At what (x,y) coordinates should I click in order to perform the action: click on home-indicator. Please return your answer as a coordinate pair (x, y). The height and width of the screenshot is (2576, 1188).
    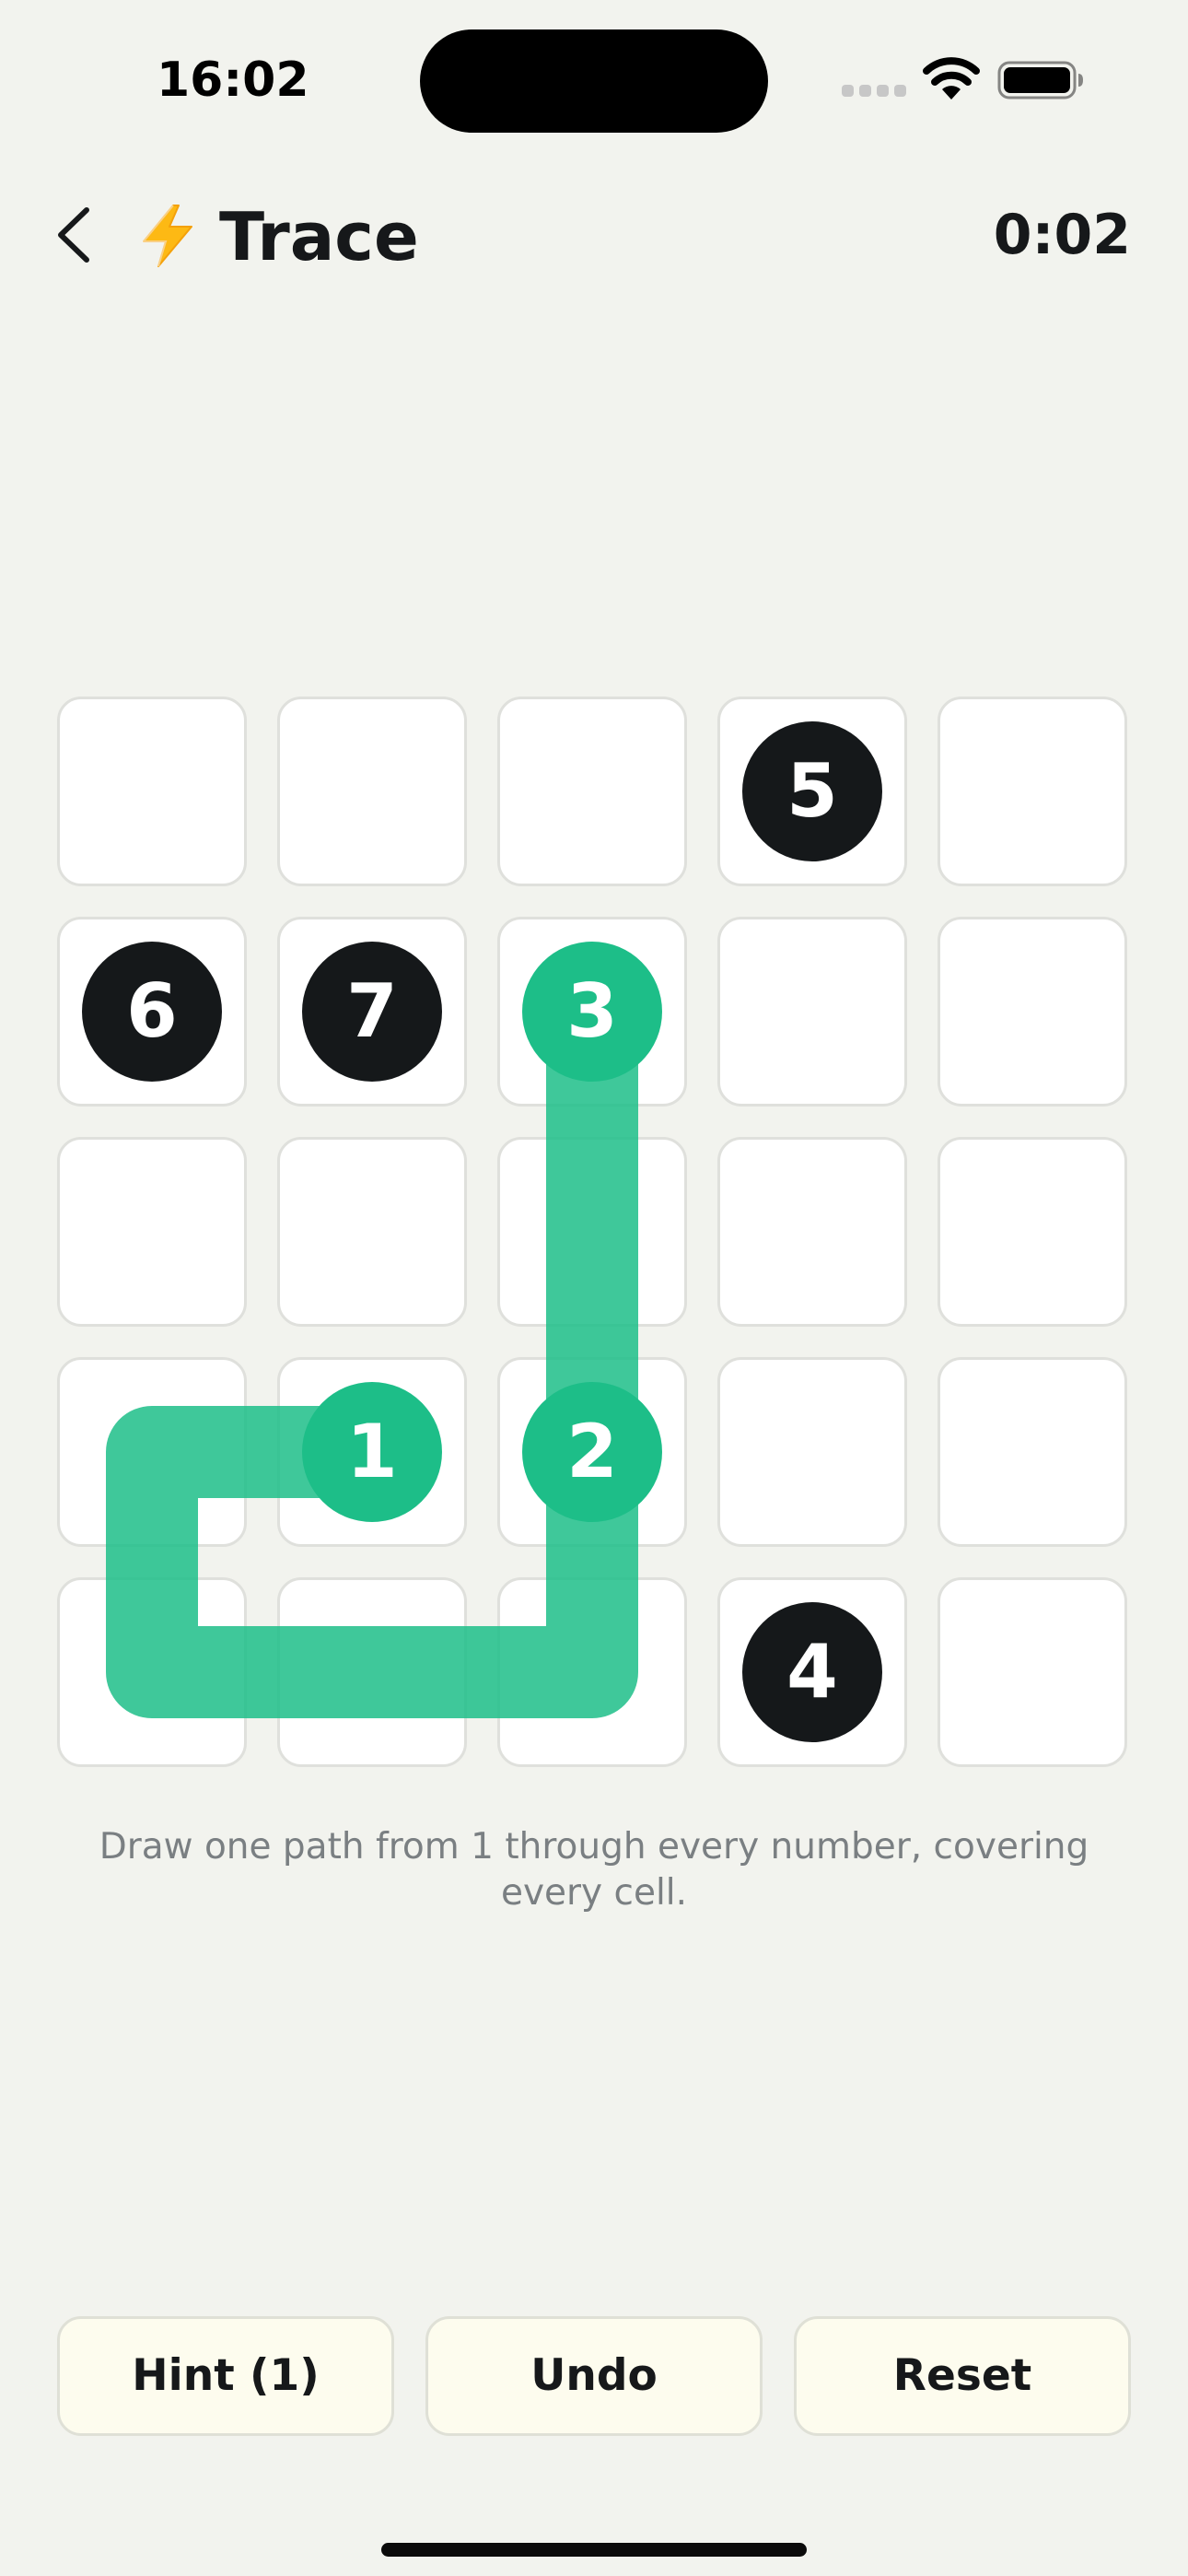
    Looking at the image, I should click on (594, 2550).